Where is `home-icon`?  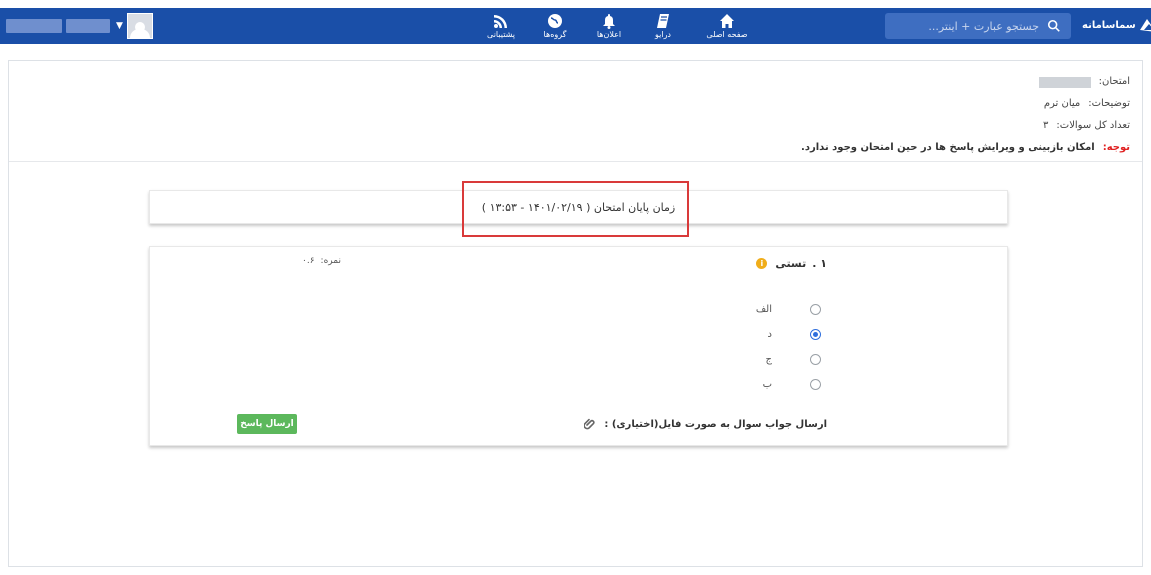 home-icon is located at coordinates (727, 21).